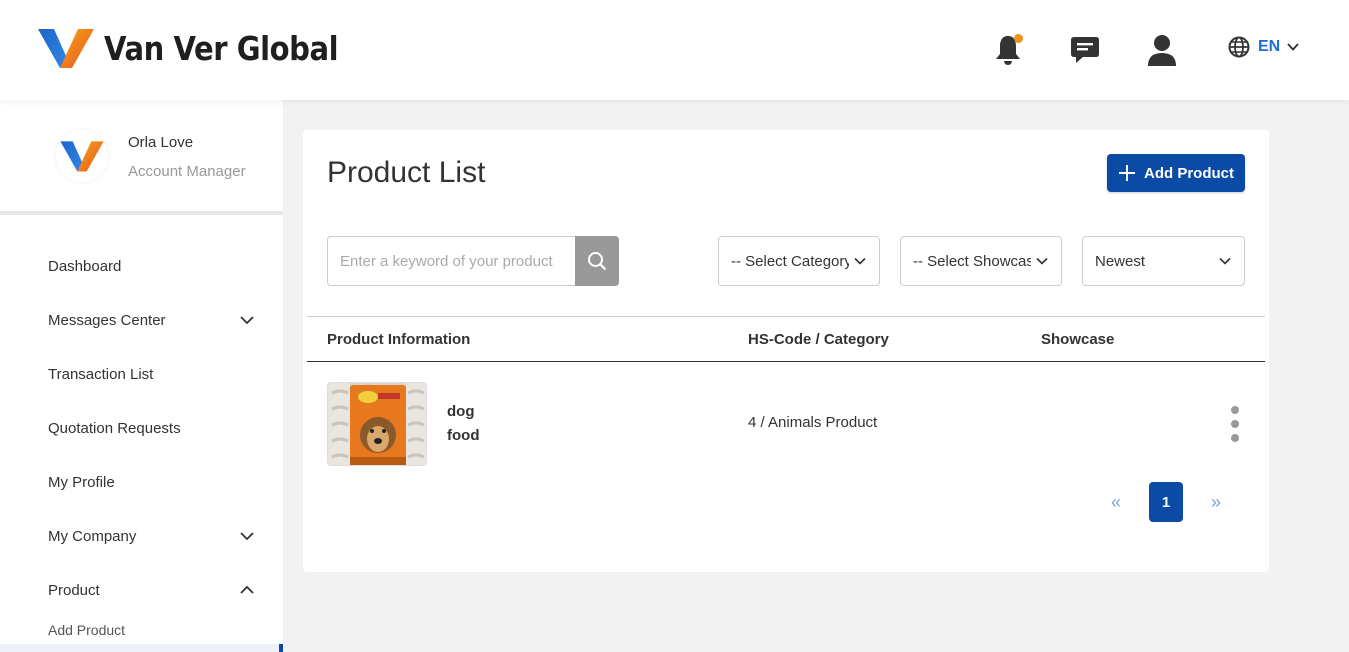 The width and height of the screenshot is (1349, 652). Describe the element at coordinates (74, 590) in the screenshot. I see `sidebar-item-label: Product` at that location.